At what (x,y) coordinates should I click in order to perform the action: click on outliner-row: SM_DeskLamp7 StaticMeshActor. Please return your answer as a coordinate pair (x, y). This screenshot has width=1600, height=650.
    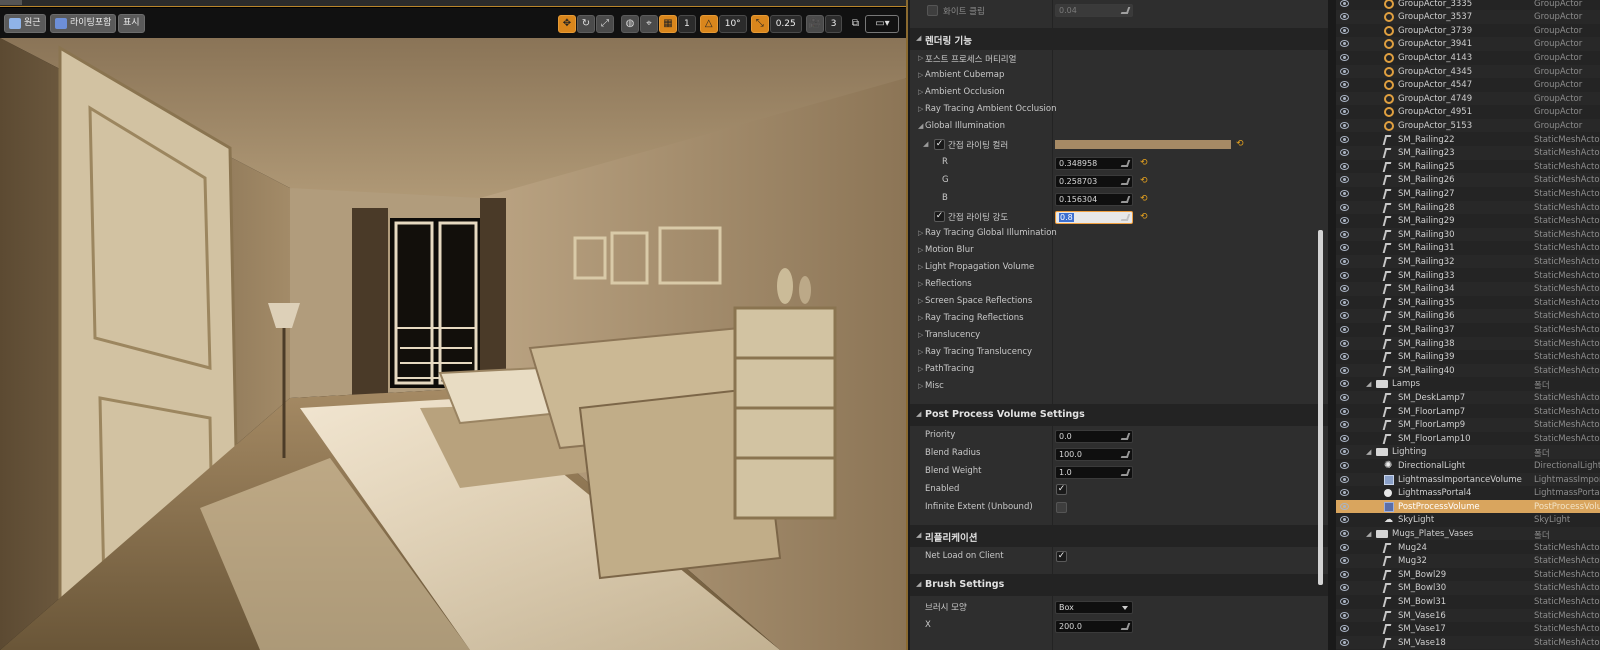
    Looking at the image, I should click on (1468, 397).